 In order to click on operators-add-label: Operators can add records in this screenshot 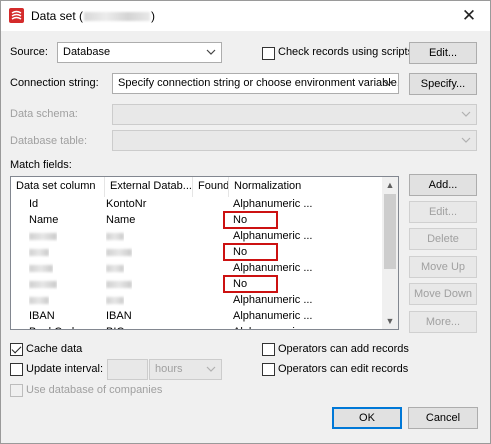, I will do `click(343, 349)`.